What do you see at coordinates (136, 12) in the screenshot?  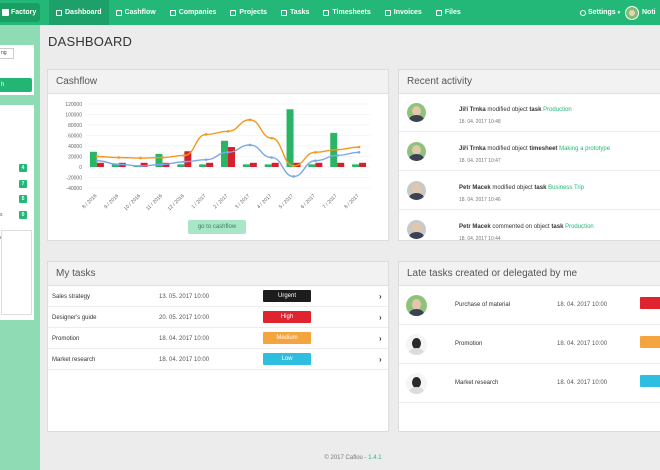 I see `nav-item-cashflow: Cashflow` at bounding box center [136, 12].